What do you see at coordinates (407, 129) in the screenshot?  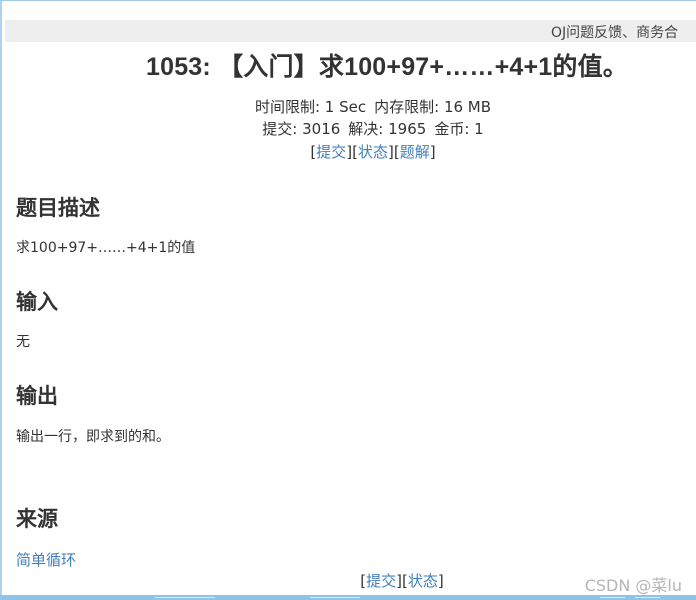 I see `solved-count-value: 1965` at bounding box center [407, 129].